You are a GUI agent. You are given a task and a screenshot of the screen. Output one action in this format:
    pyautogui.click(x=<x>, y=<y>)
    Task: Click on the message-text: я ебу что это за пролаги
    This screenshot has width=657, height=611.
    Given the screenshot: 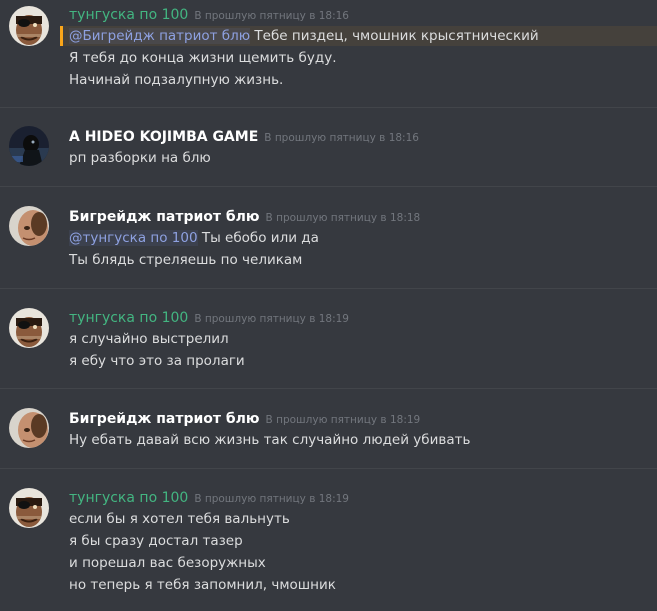 What is the action you would take?
    pyautogui.click(x=157, y=361)
    